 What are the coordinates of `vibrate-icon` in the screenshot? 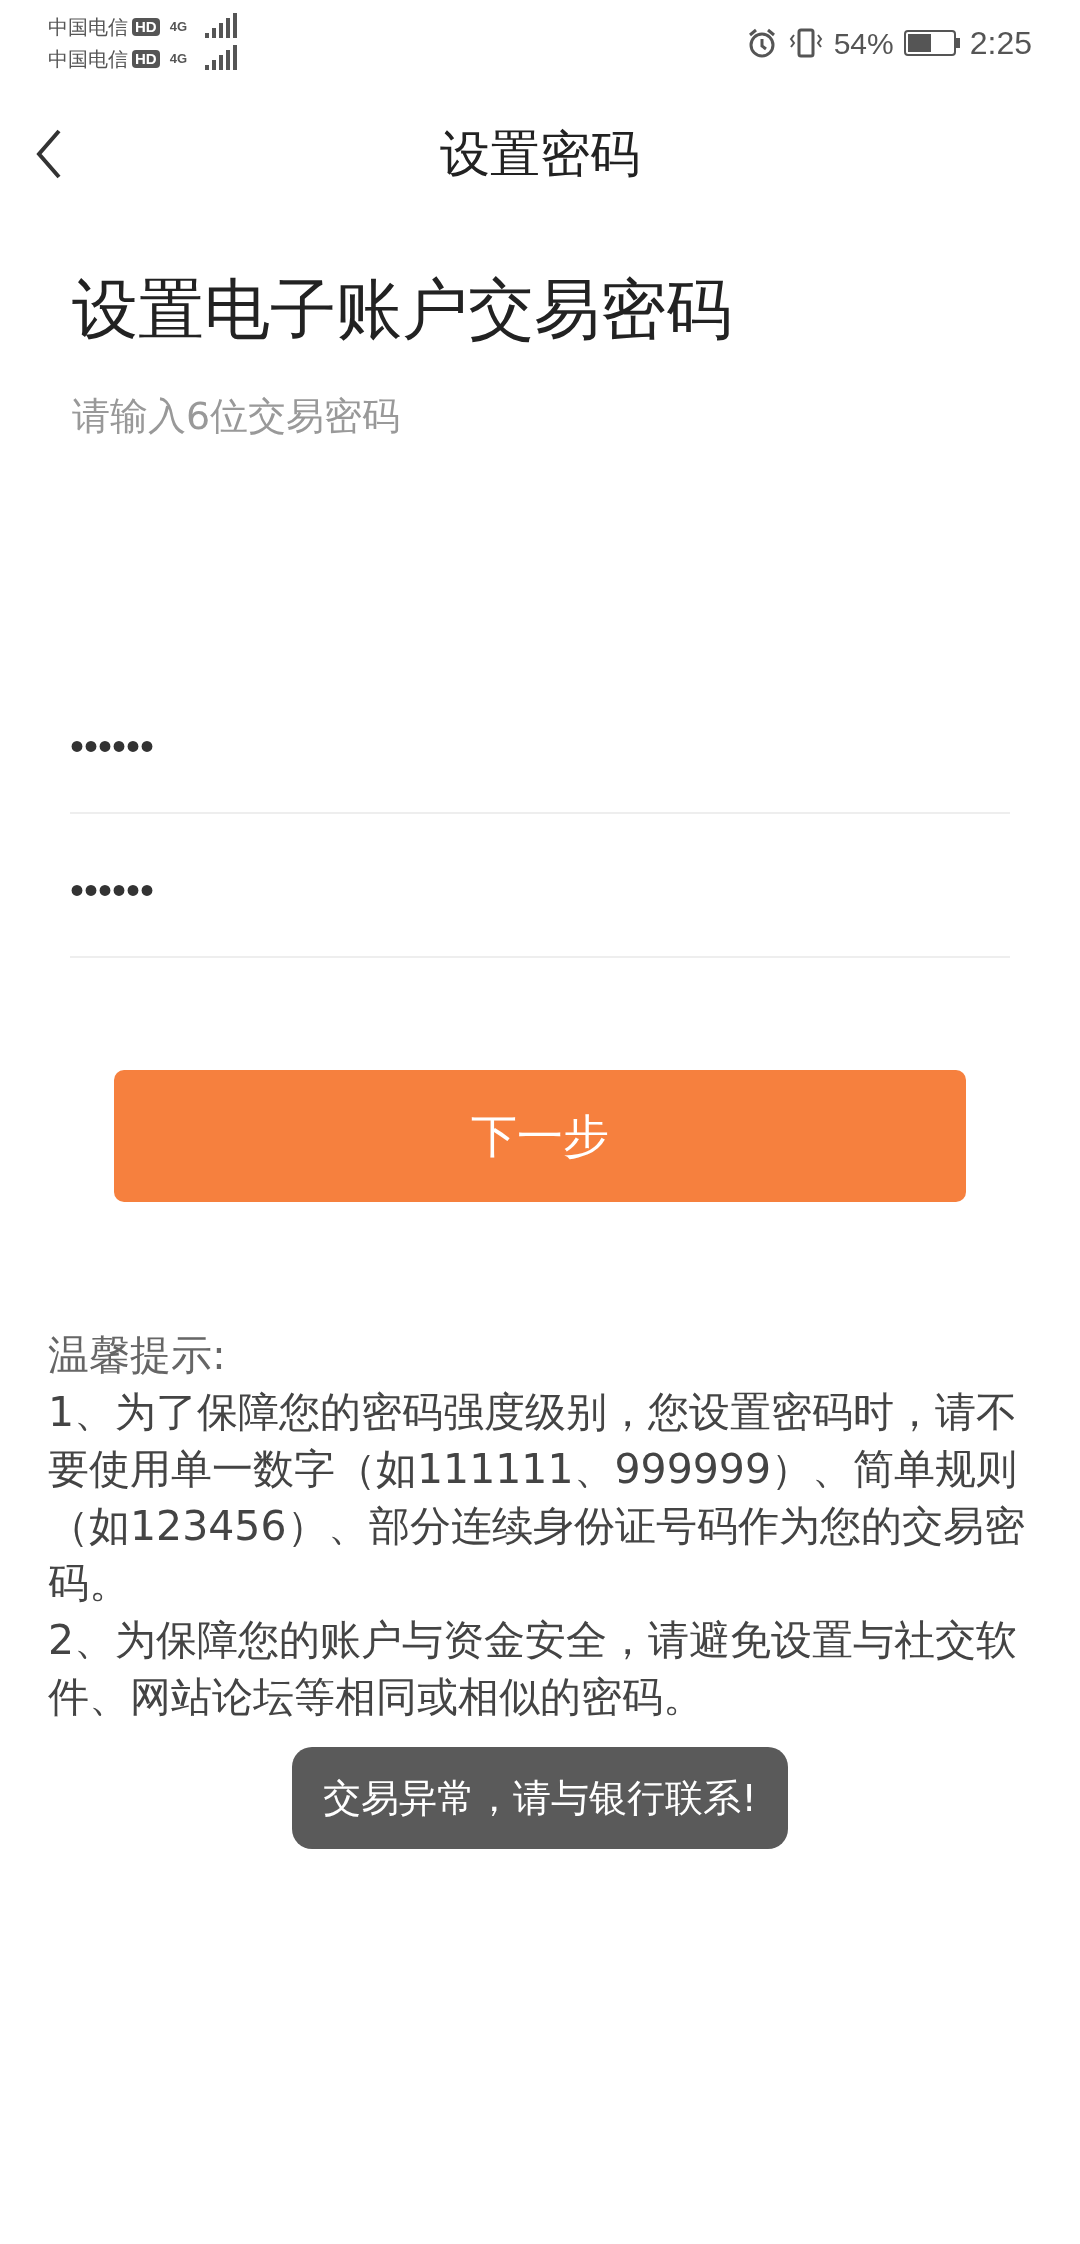 It's located at (805, 43).